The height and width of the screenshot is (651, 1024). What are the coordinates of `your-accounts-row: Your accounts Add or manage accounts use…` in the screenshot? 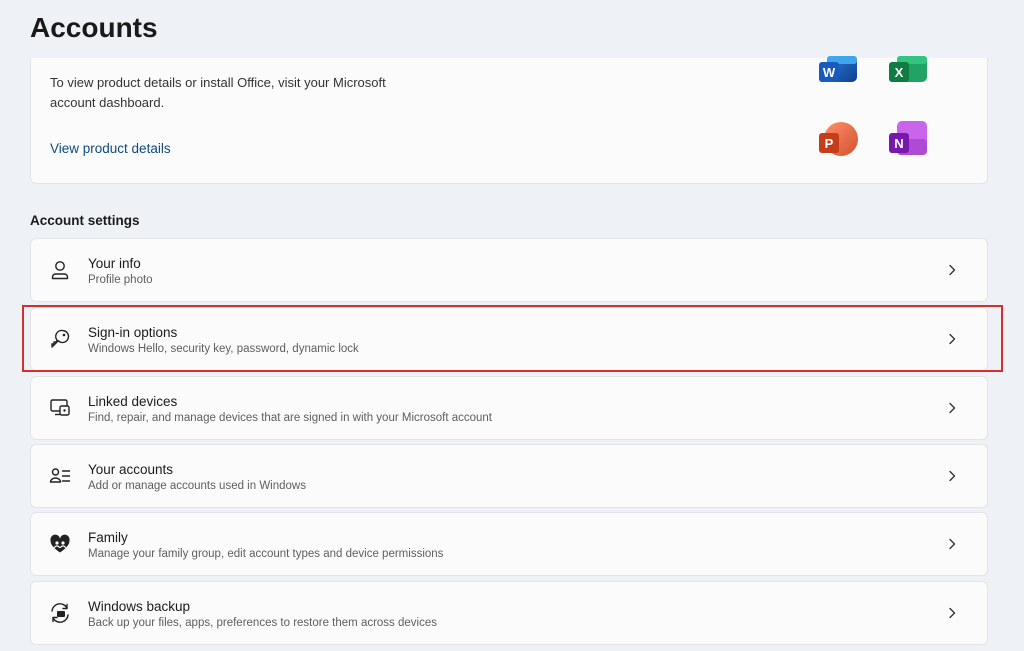 It's located at (509, 476).